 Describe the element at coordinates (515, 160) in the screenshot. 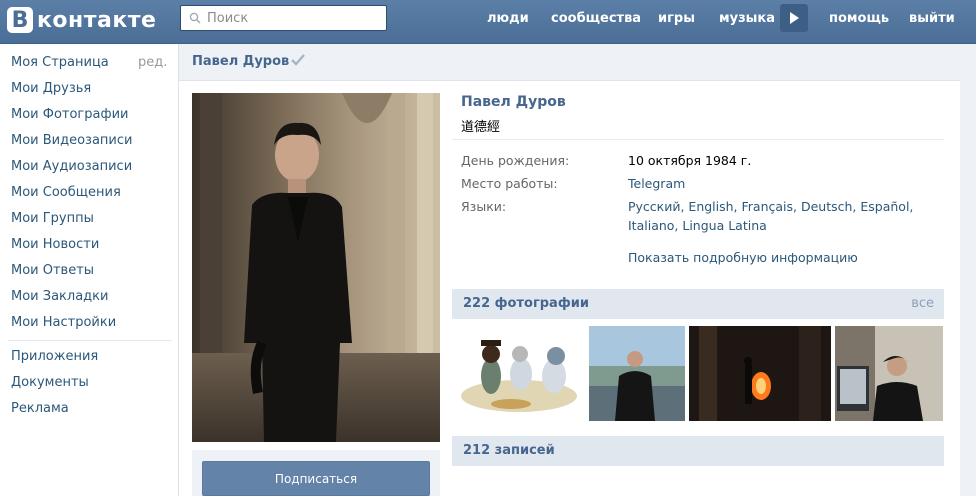

I see `birthday-label: День рождения:` at that location.